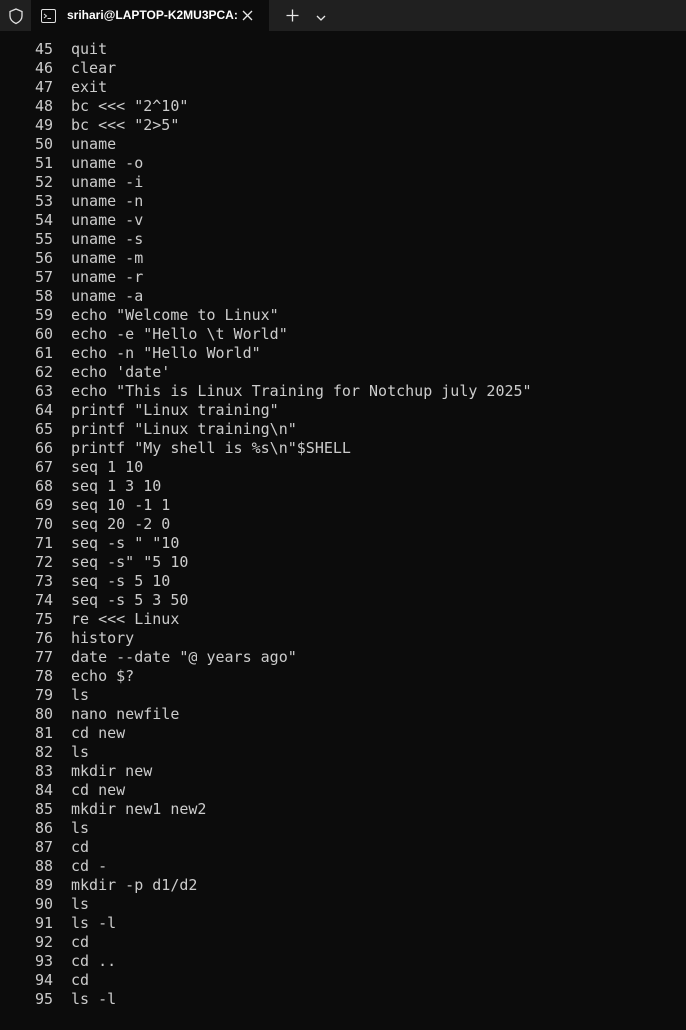 The width and height of the screenshot is (686, 1030). What do you see at coordinates (43, 467) in the screenshot?
I see `history-number: 67` at bounding box center [43, 467].